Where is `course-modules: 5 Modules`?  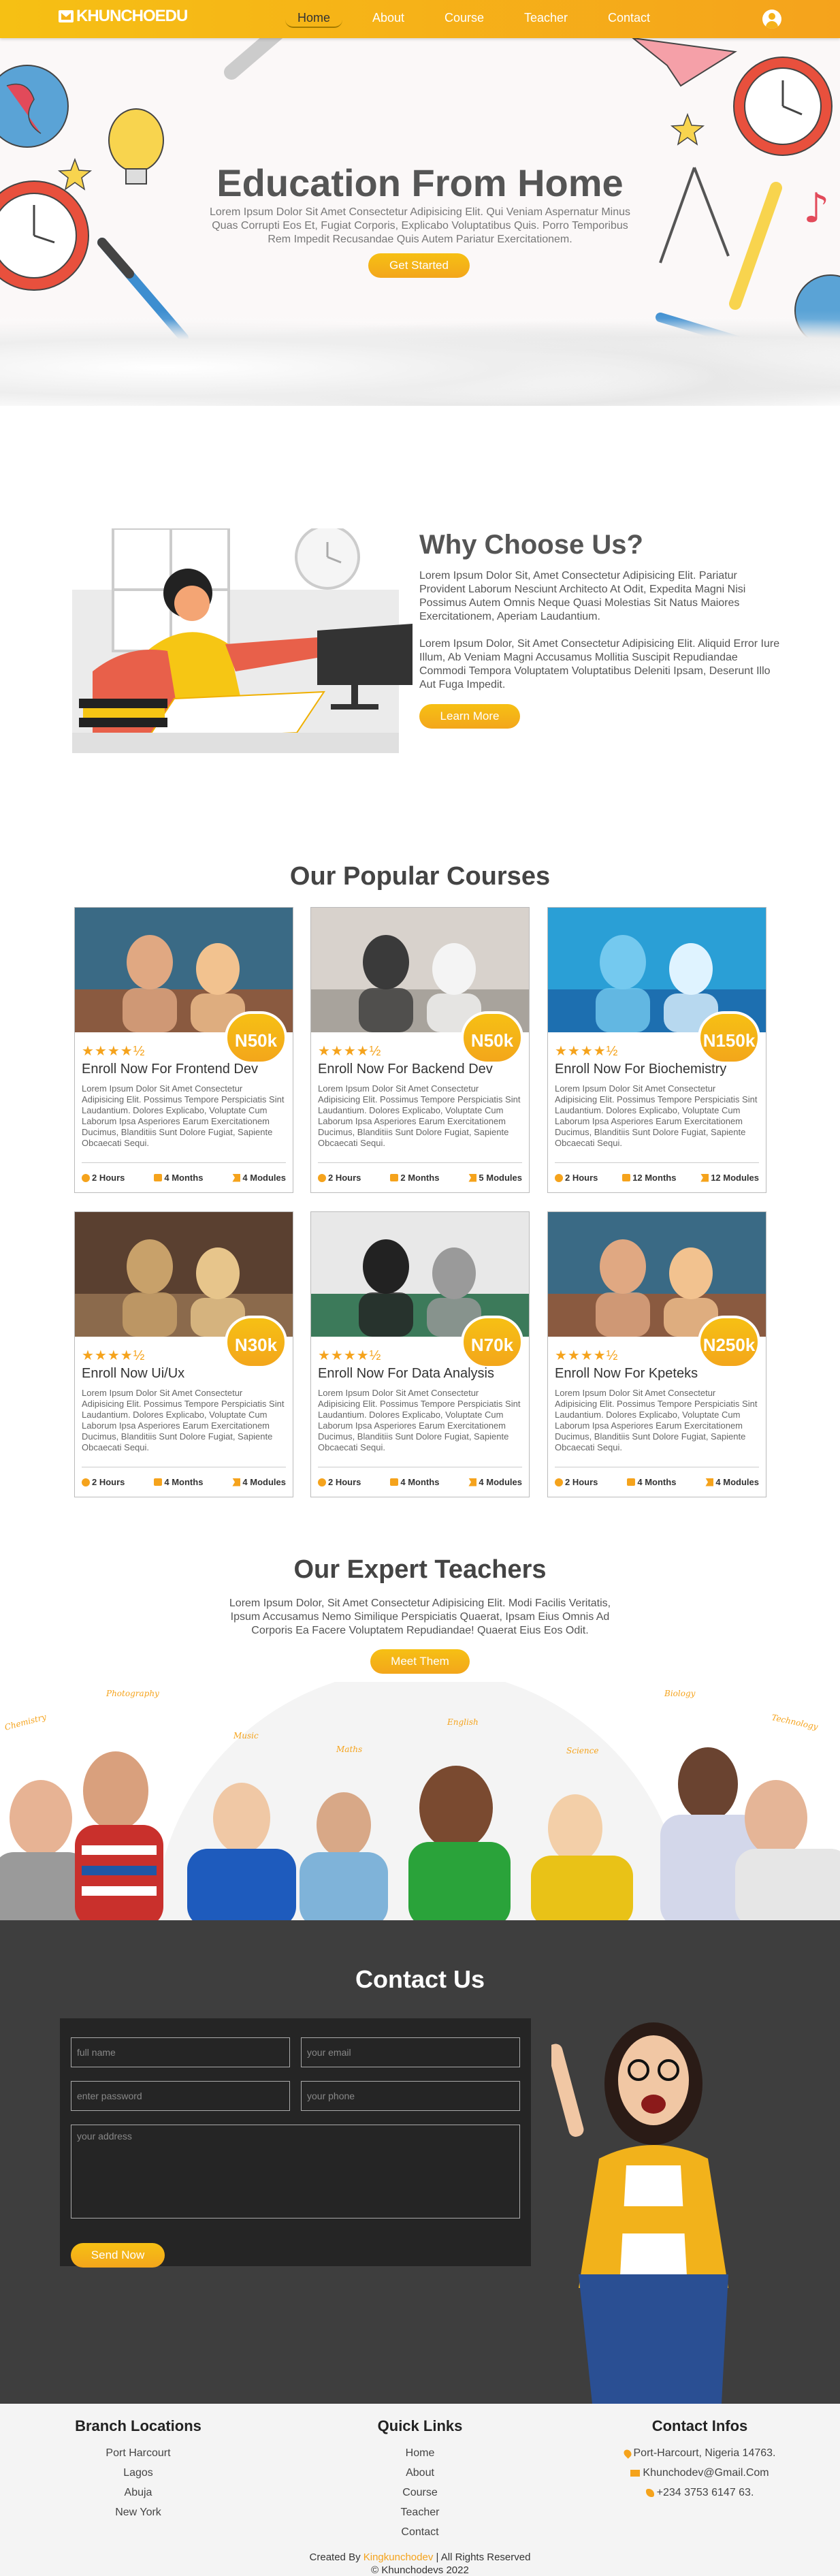 course-modules: 5 Modules is located at coordinates (495, 1178).